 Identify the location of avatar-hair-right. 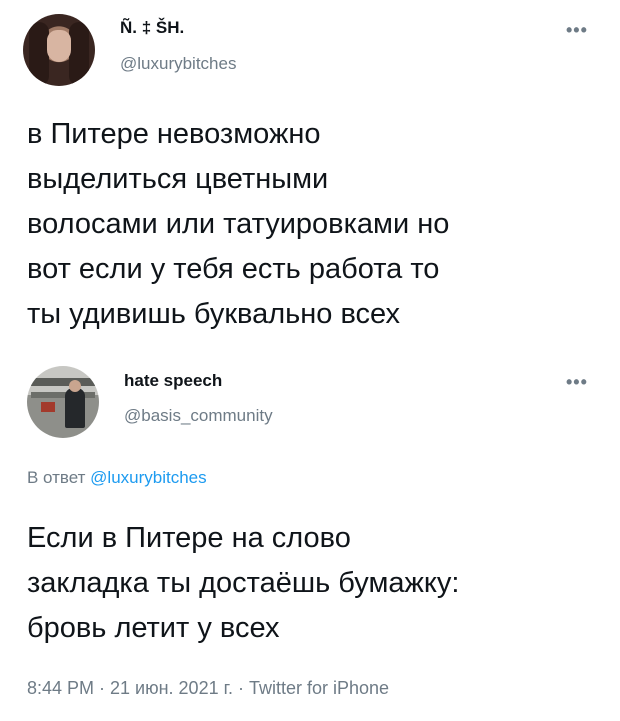
(79, 54).